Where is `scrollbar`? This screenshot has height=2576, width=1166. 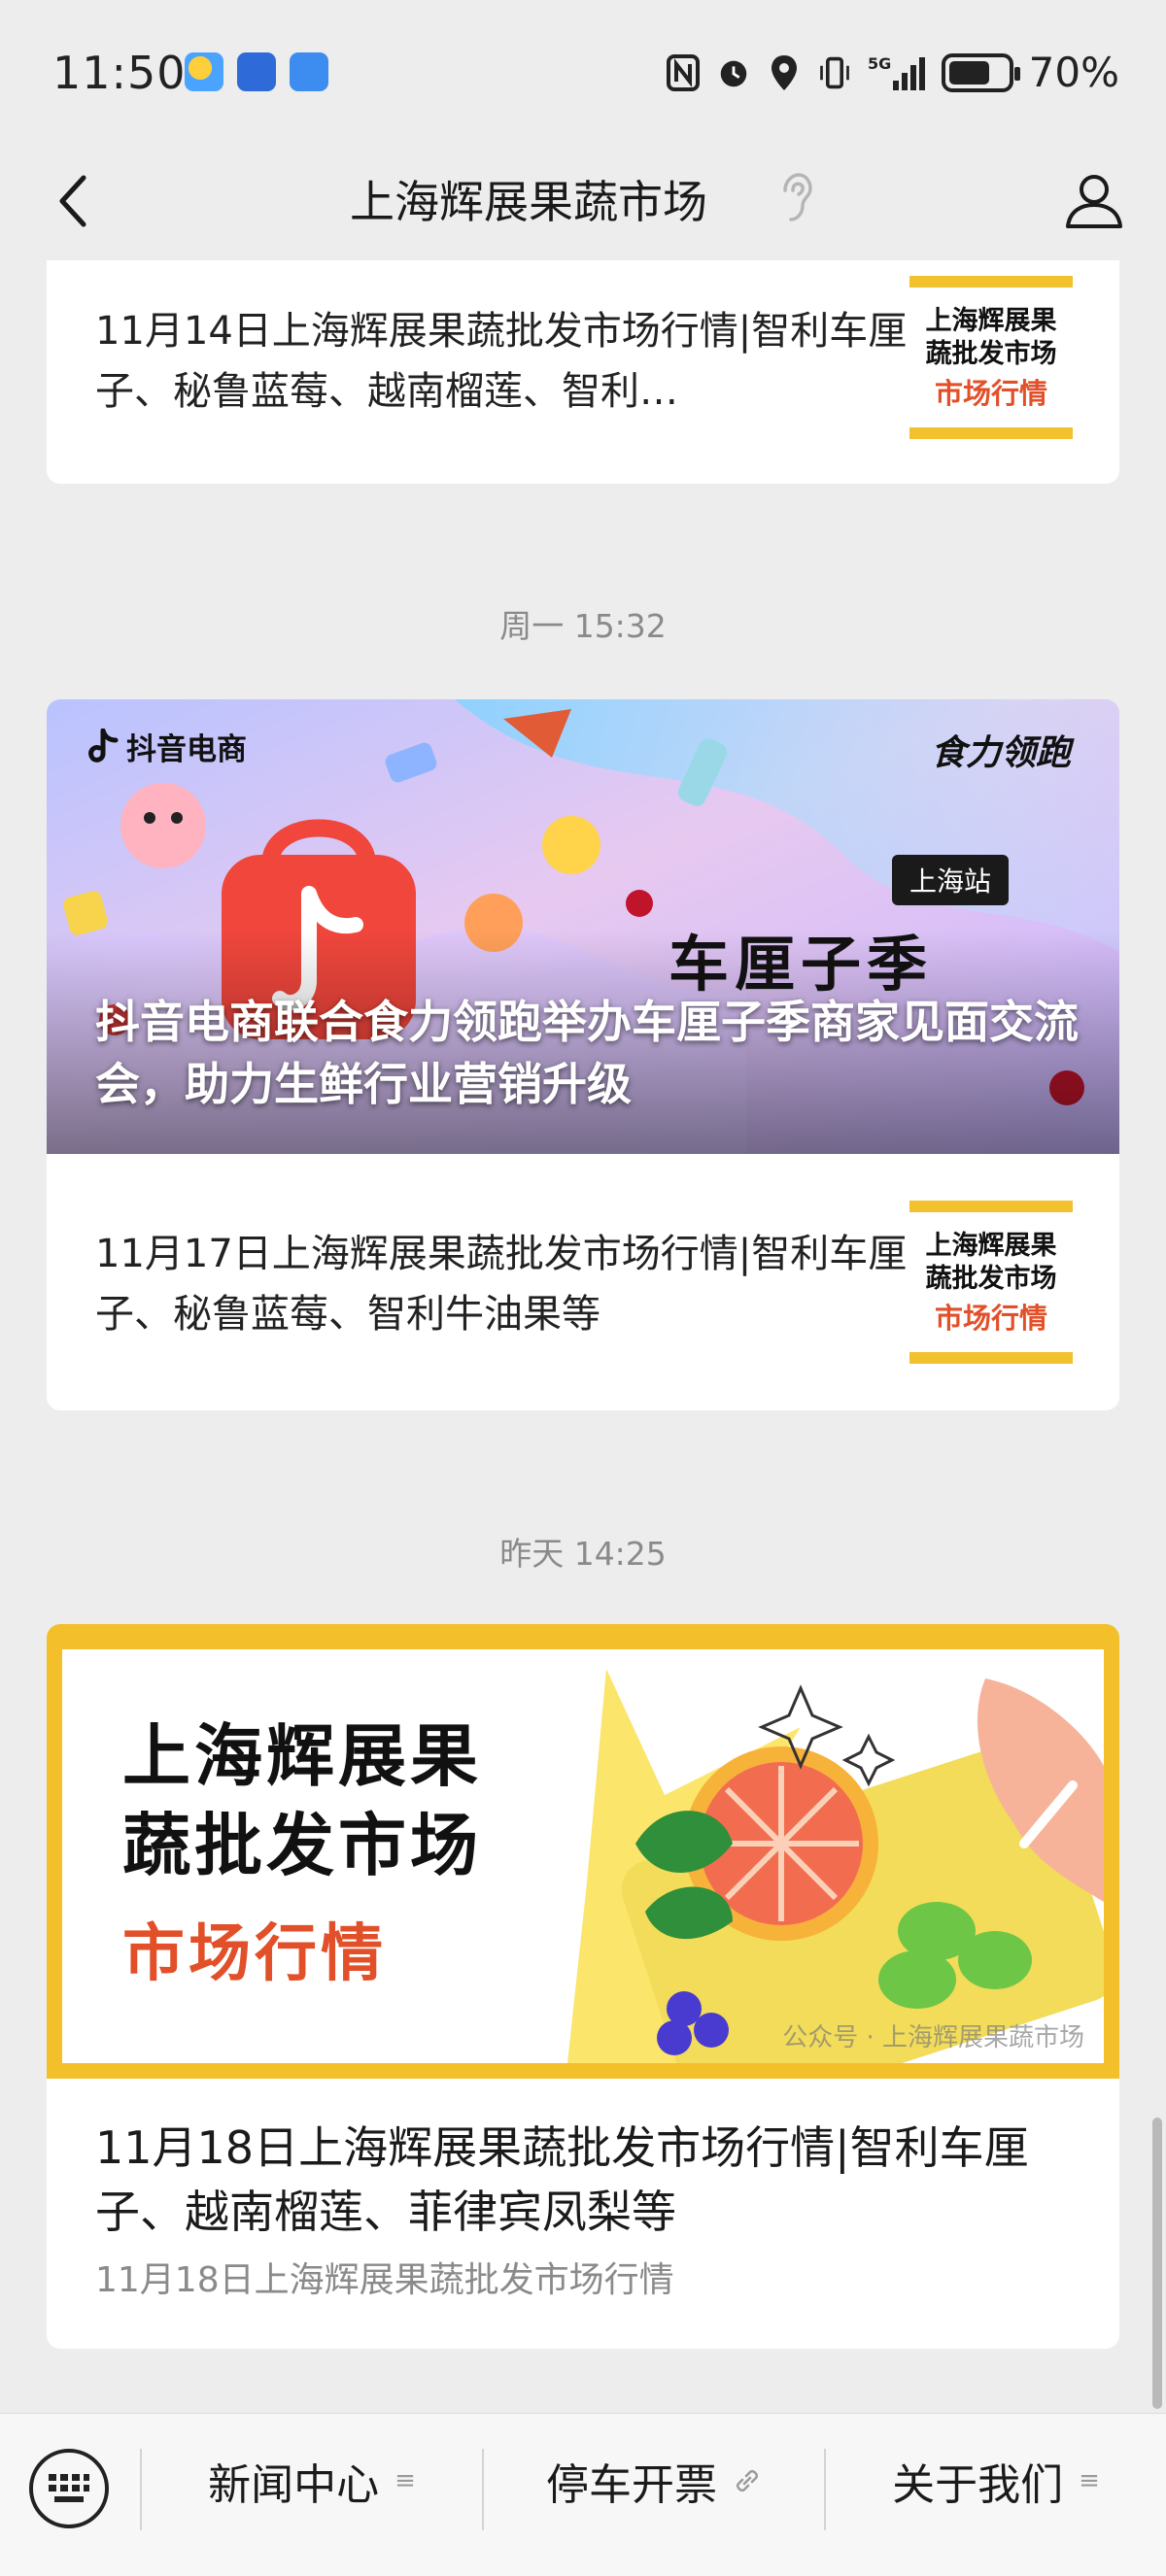 scrollbar is located at coordinates (1157, 2263).